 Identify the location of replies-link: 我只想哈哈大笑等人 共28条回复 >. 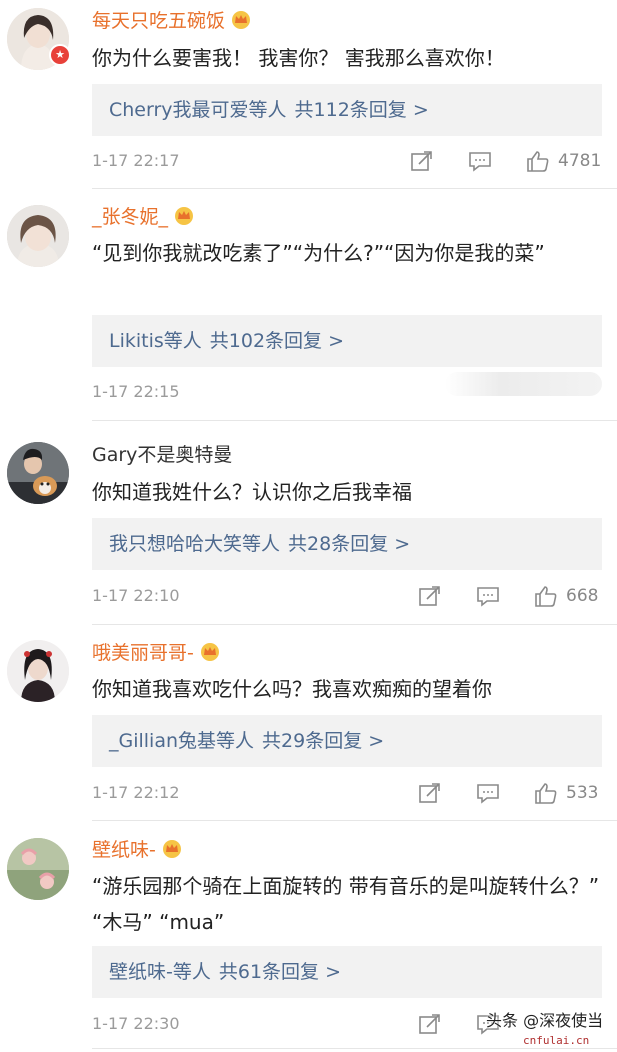
(347, 544).